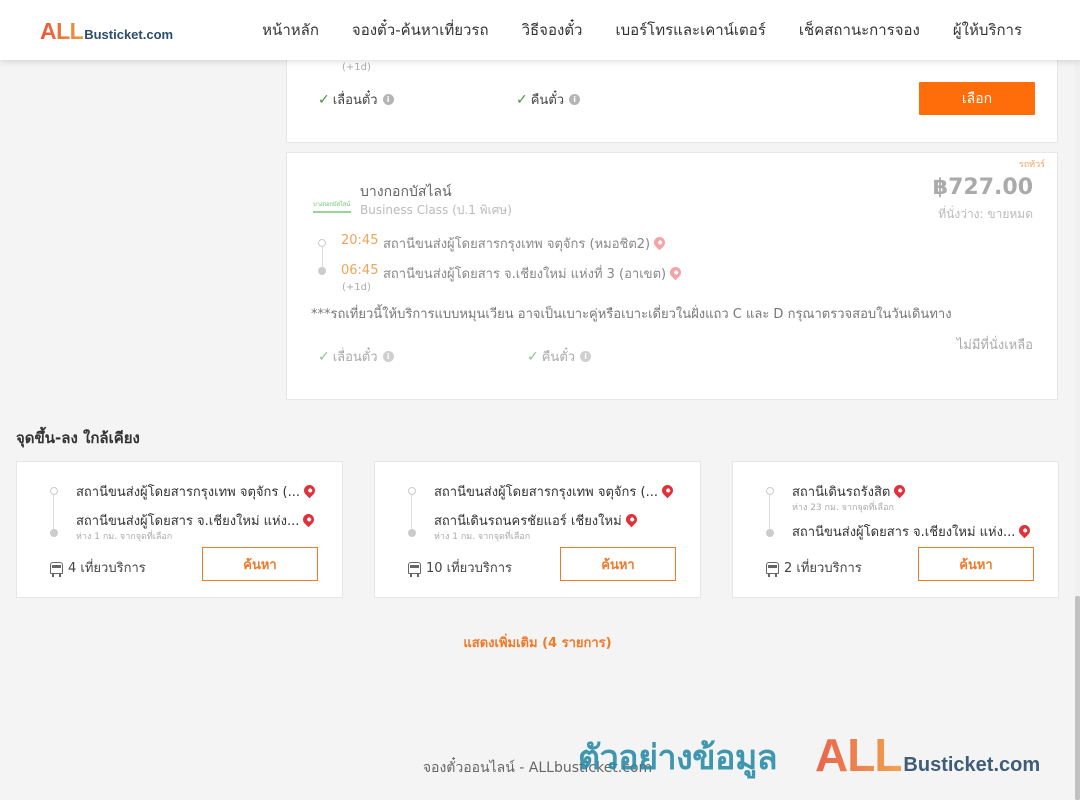 The image size is (1080, 800). Describe the element at coordinates (290, 30) in the screenshot. I see `nav-home: หน้าหลัก` at that location.